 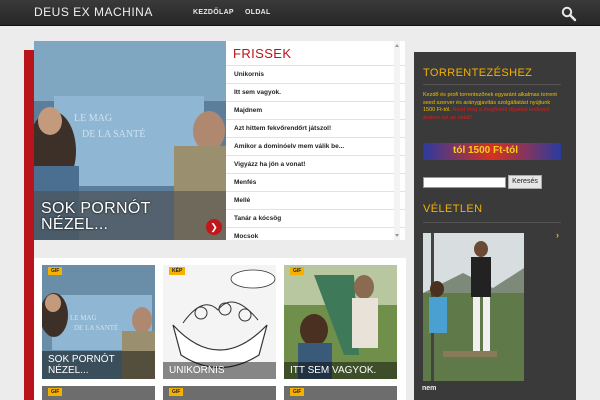 What do you see at coordinates (315, 164) in the screenshot?
I see `list-item: Vigyázz ha jön a vonat!` at bounding box center [315, 164].